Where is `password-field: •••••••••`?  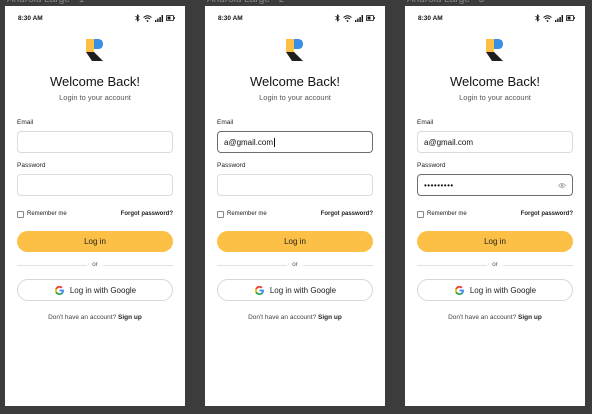 password-field: ••••••••• is located at coordinates (495, 185).